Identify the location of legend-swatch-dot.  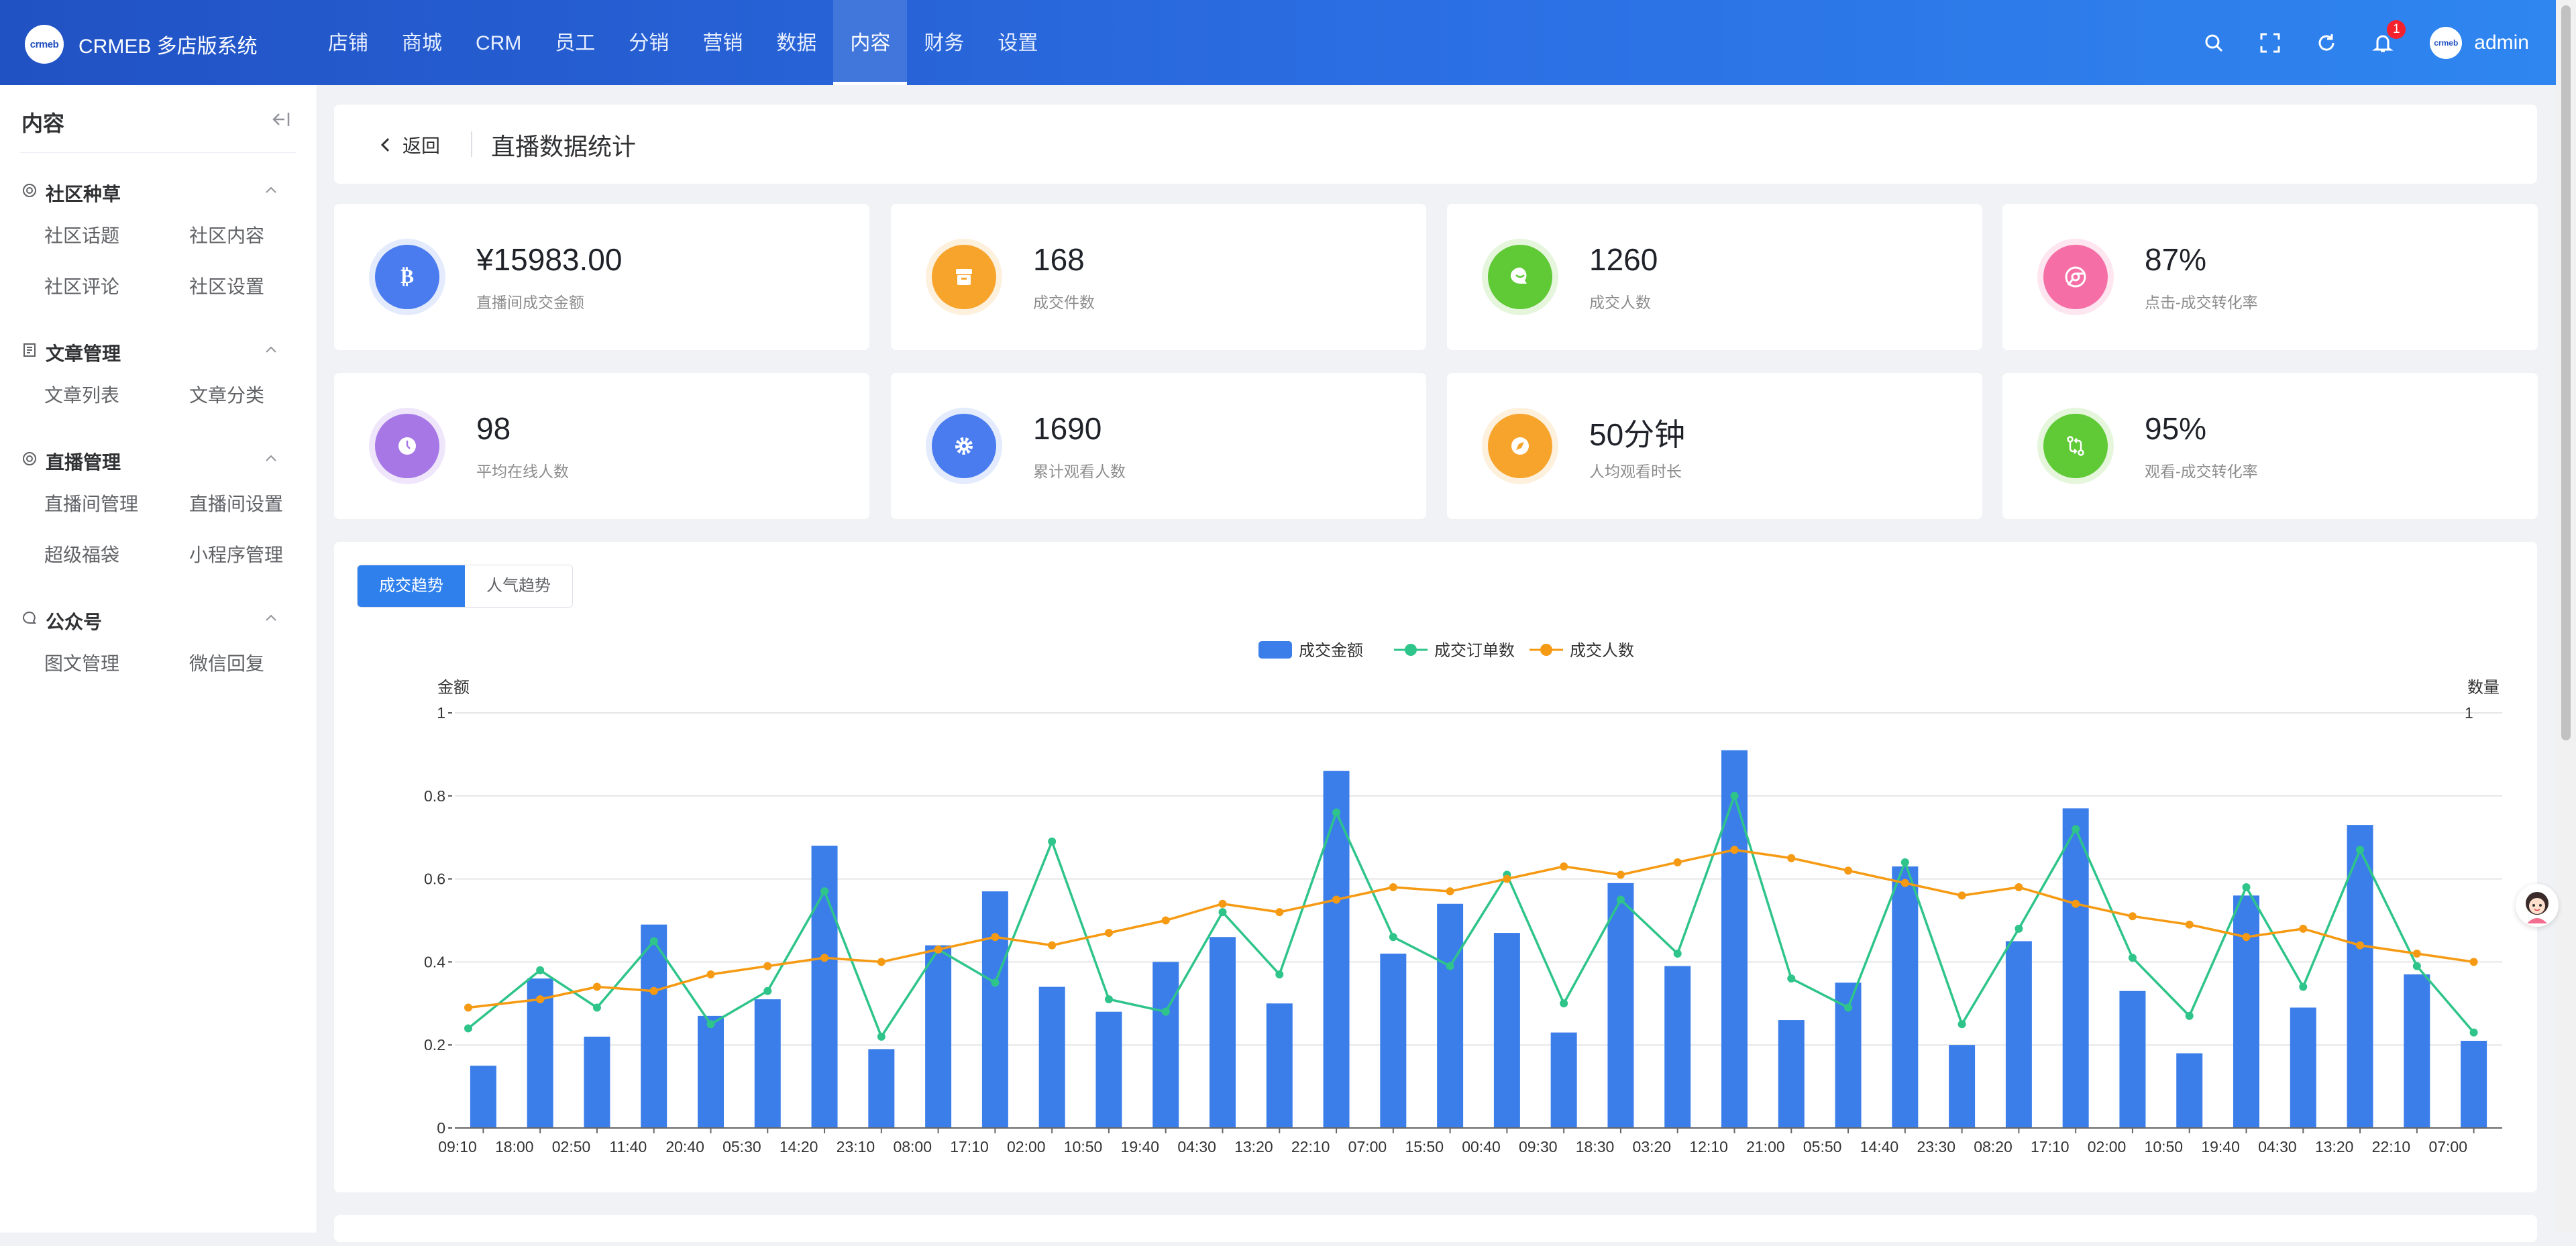
(1411, 650).